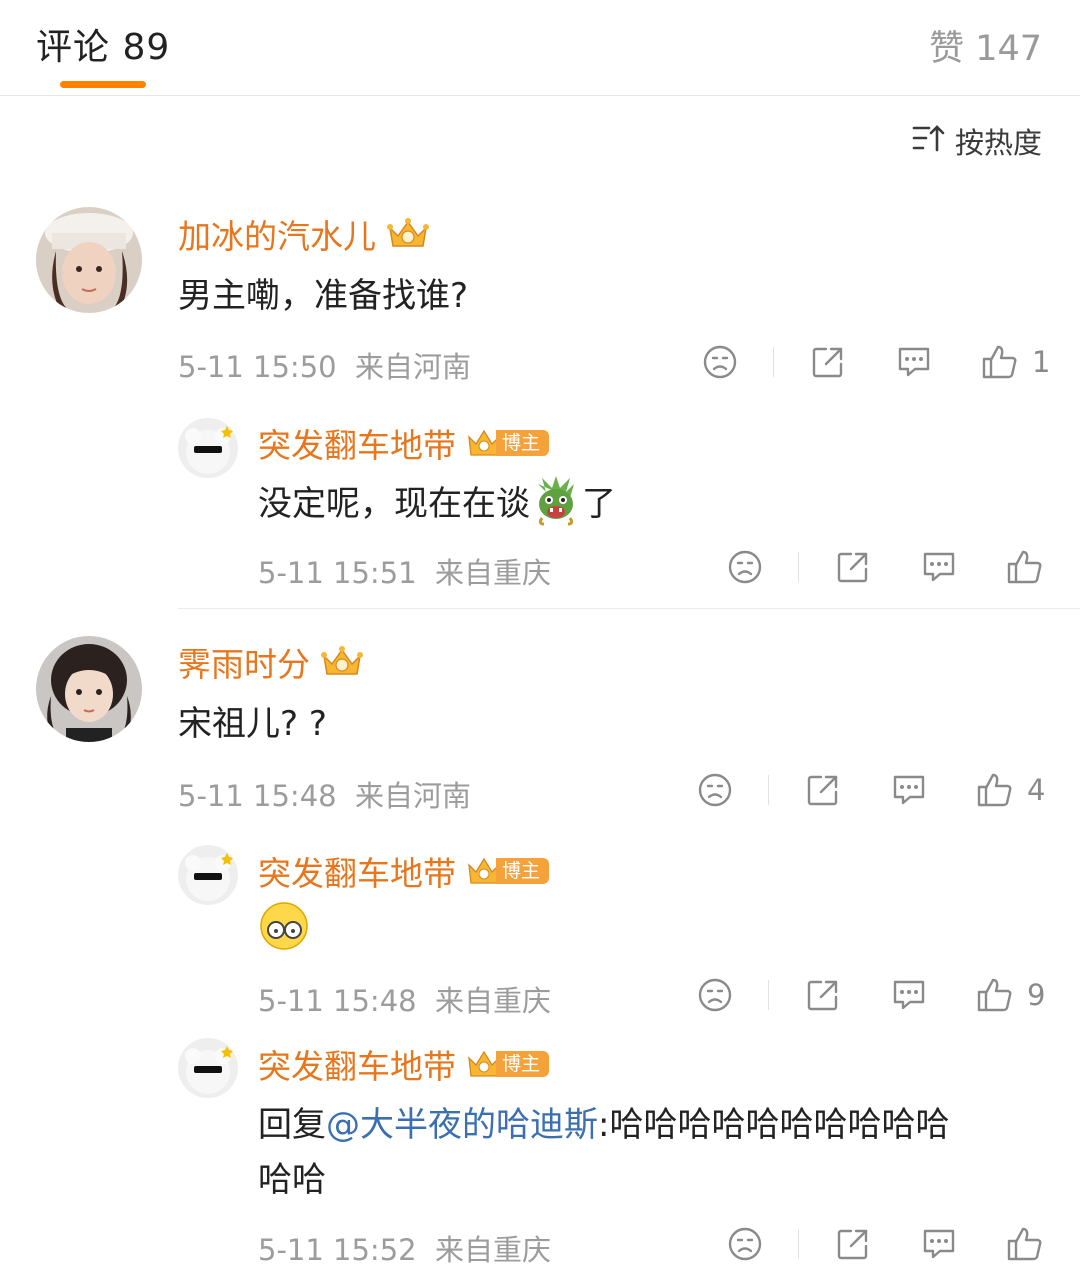  What do you see at coordinates (257, 796) in the screenshot?
I see `comment-time: 5-11 15:48` at bounding box center [257, 796].